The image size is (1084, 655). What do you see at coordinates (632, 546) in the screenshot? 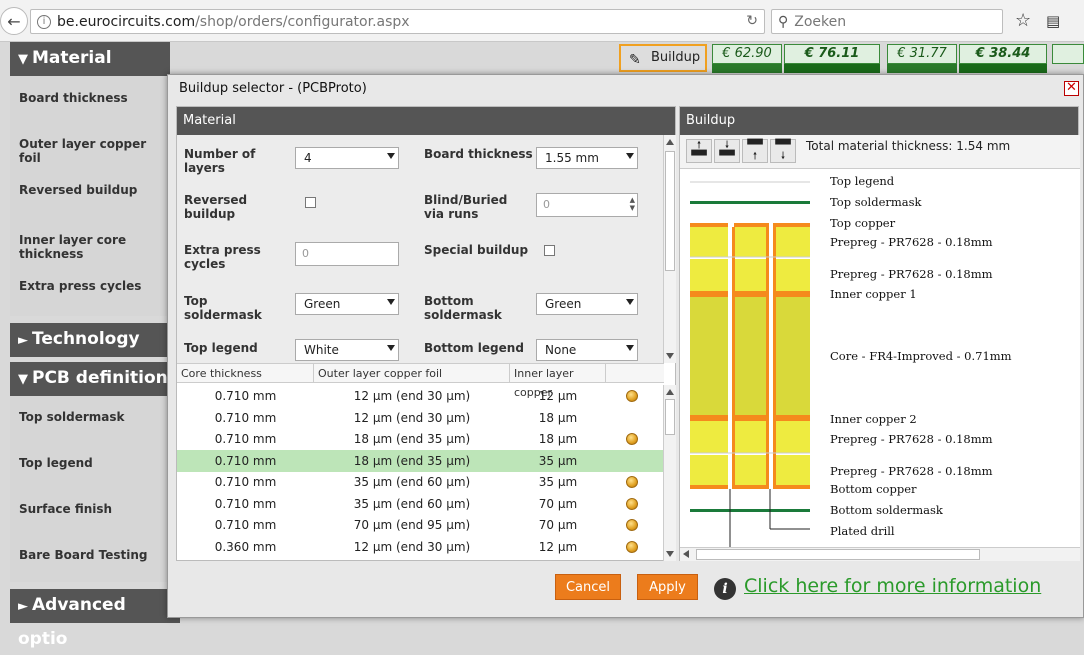
I see `coin-icon` at bounding box center [632, 546].